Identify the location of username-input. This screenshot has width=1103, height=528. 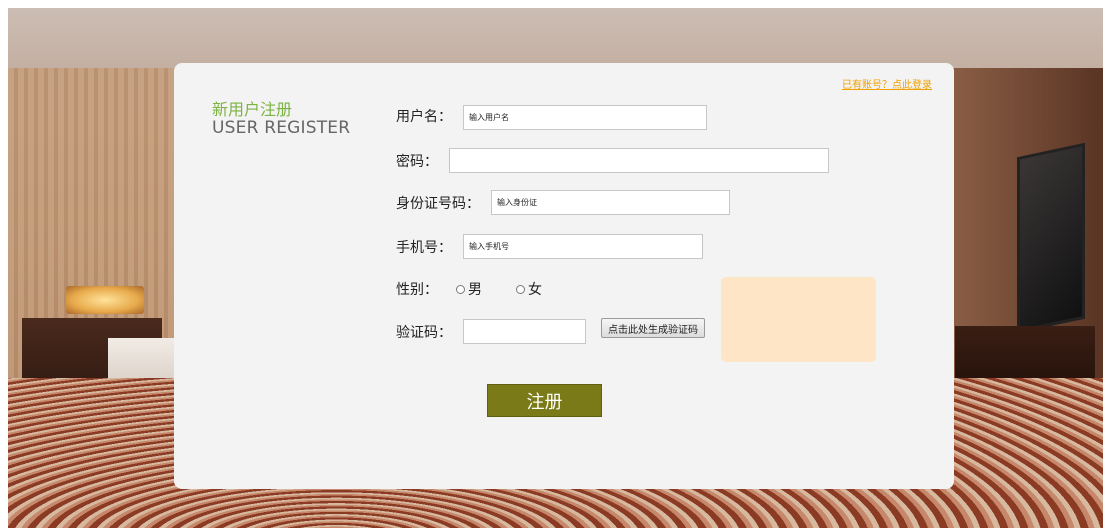
(585, 117).